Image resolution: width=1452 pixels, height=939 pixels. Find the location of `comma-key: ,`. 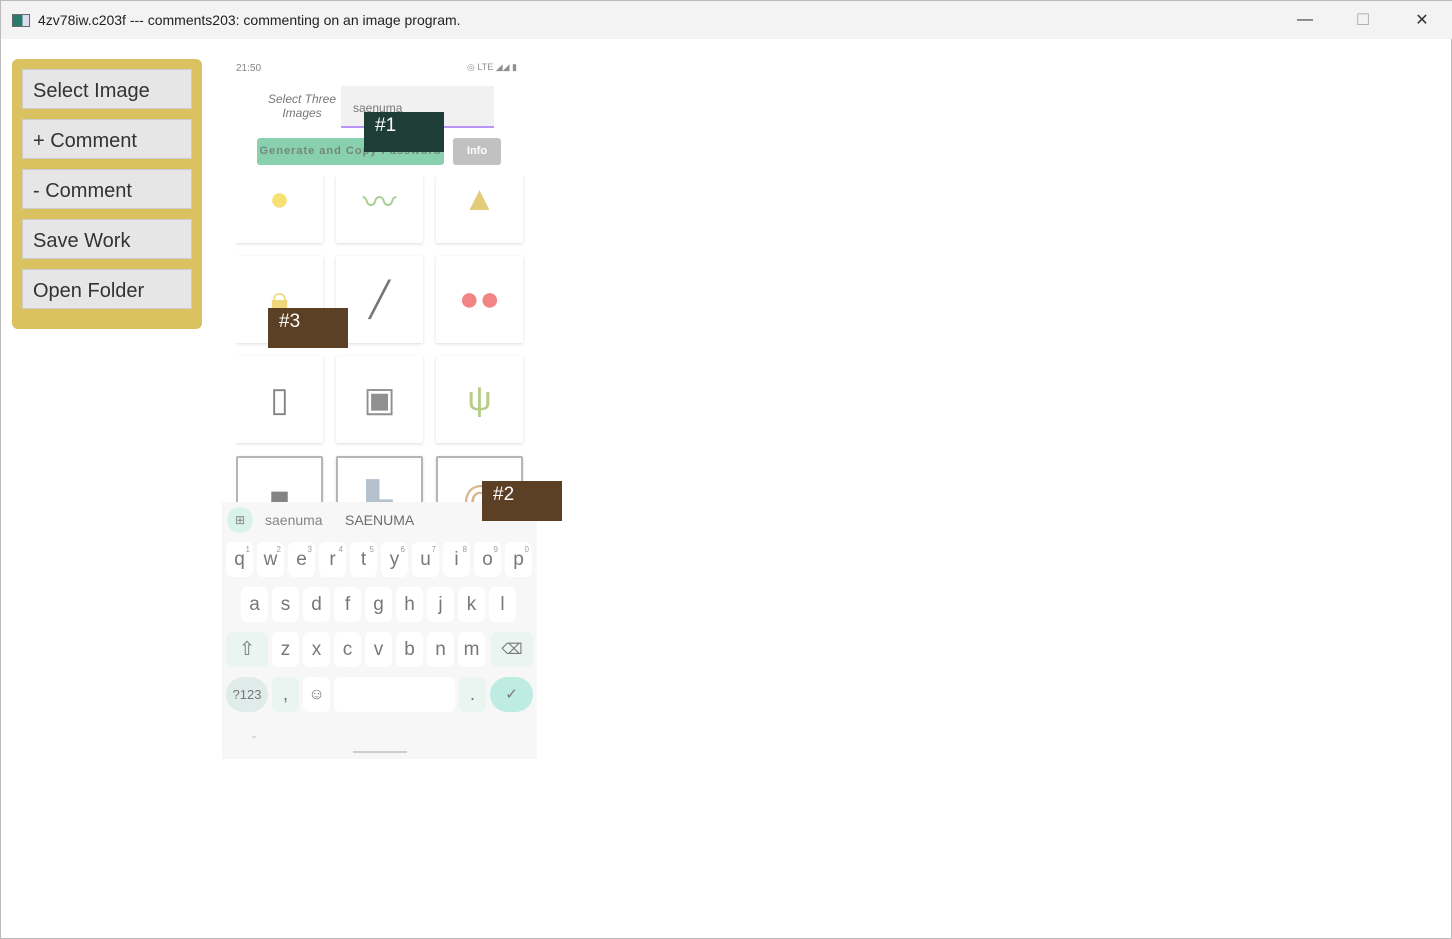

comma-key: , is located at coordinates (285, 694).